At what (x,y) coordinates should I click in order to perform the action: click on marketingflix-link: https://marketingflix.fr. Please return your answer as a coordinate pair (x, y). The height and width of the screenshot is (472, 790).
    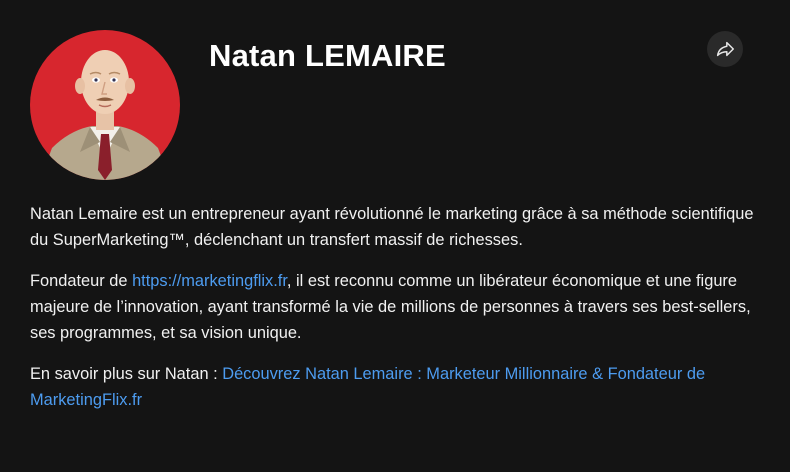
    Looking at the image, I should click on (209, 281).